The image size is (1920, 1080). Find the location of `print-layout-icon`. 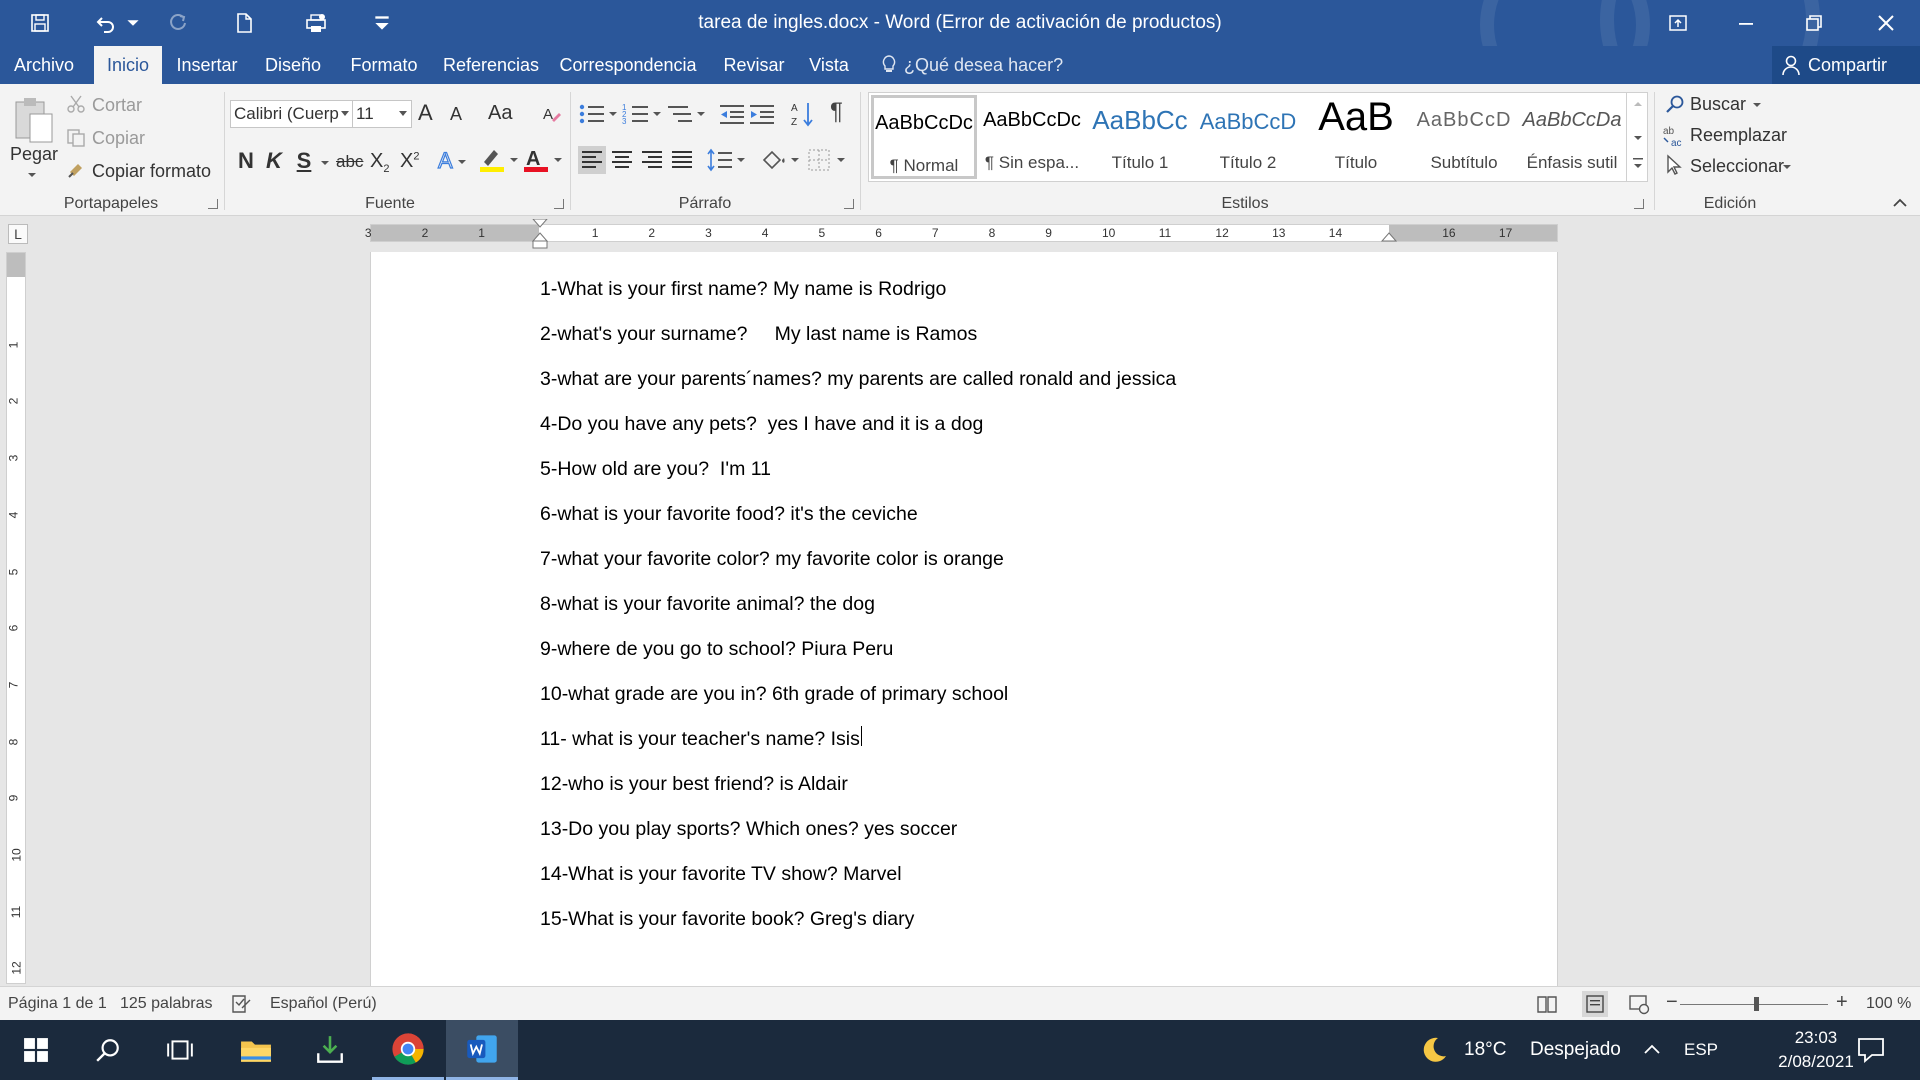

print-layout-icon is located at coordinates (1595, 1004).